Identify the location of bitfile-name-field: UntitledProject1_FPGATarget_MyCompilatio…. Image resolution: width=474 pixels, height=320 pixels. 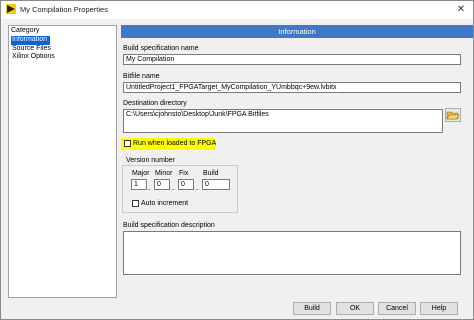
(292, 87).